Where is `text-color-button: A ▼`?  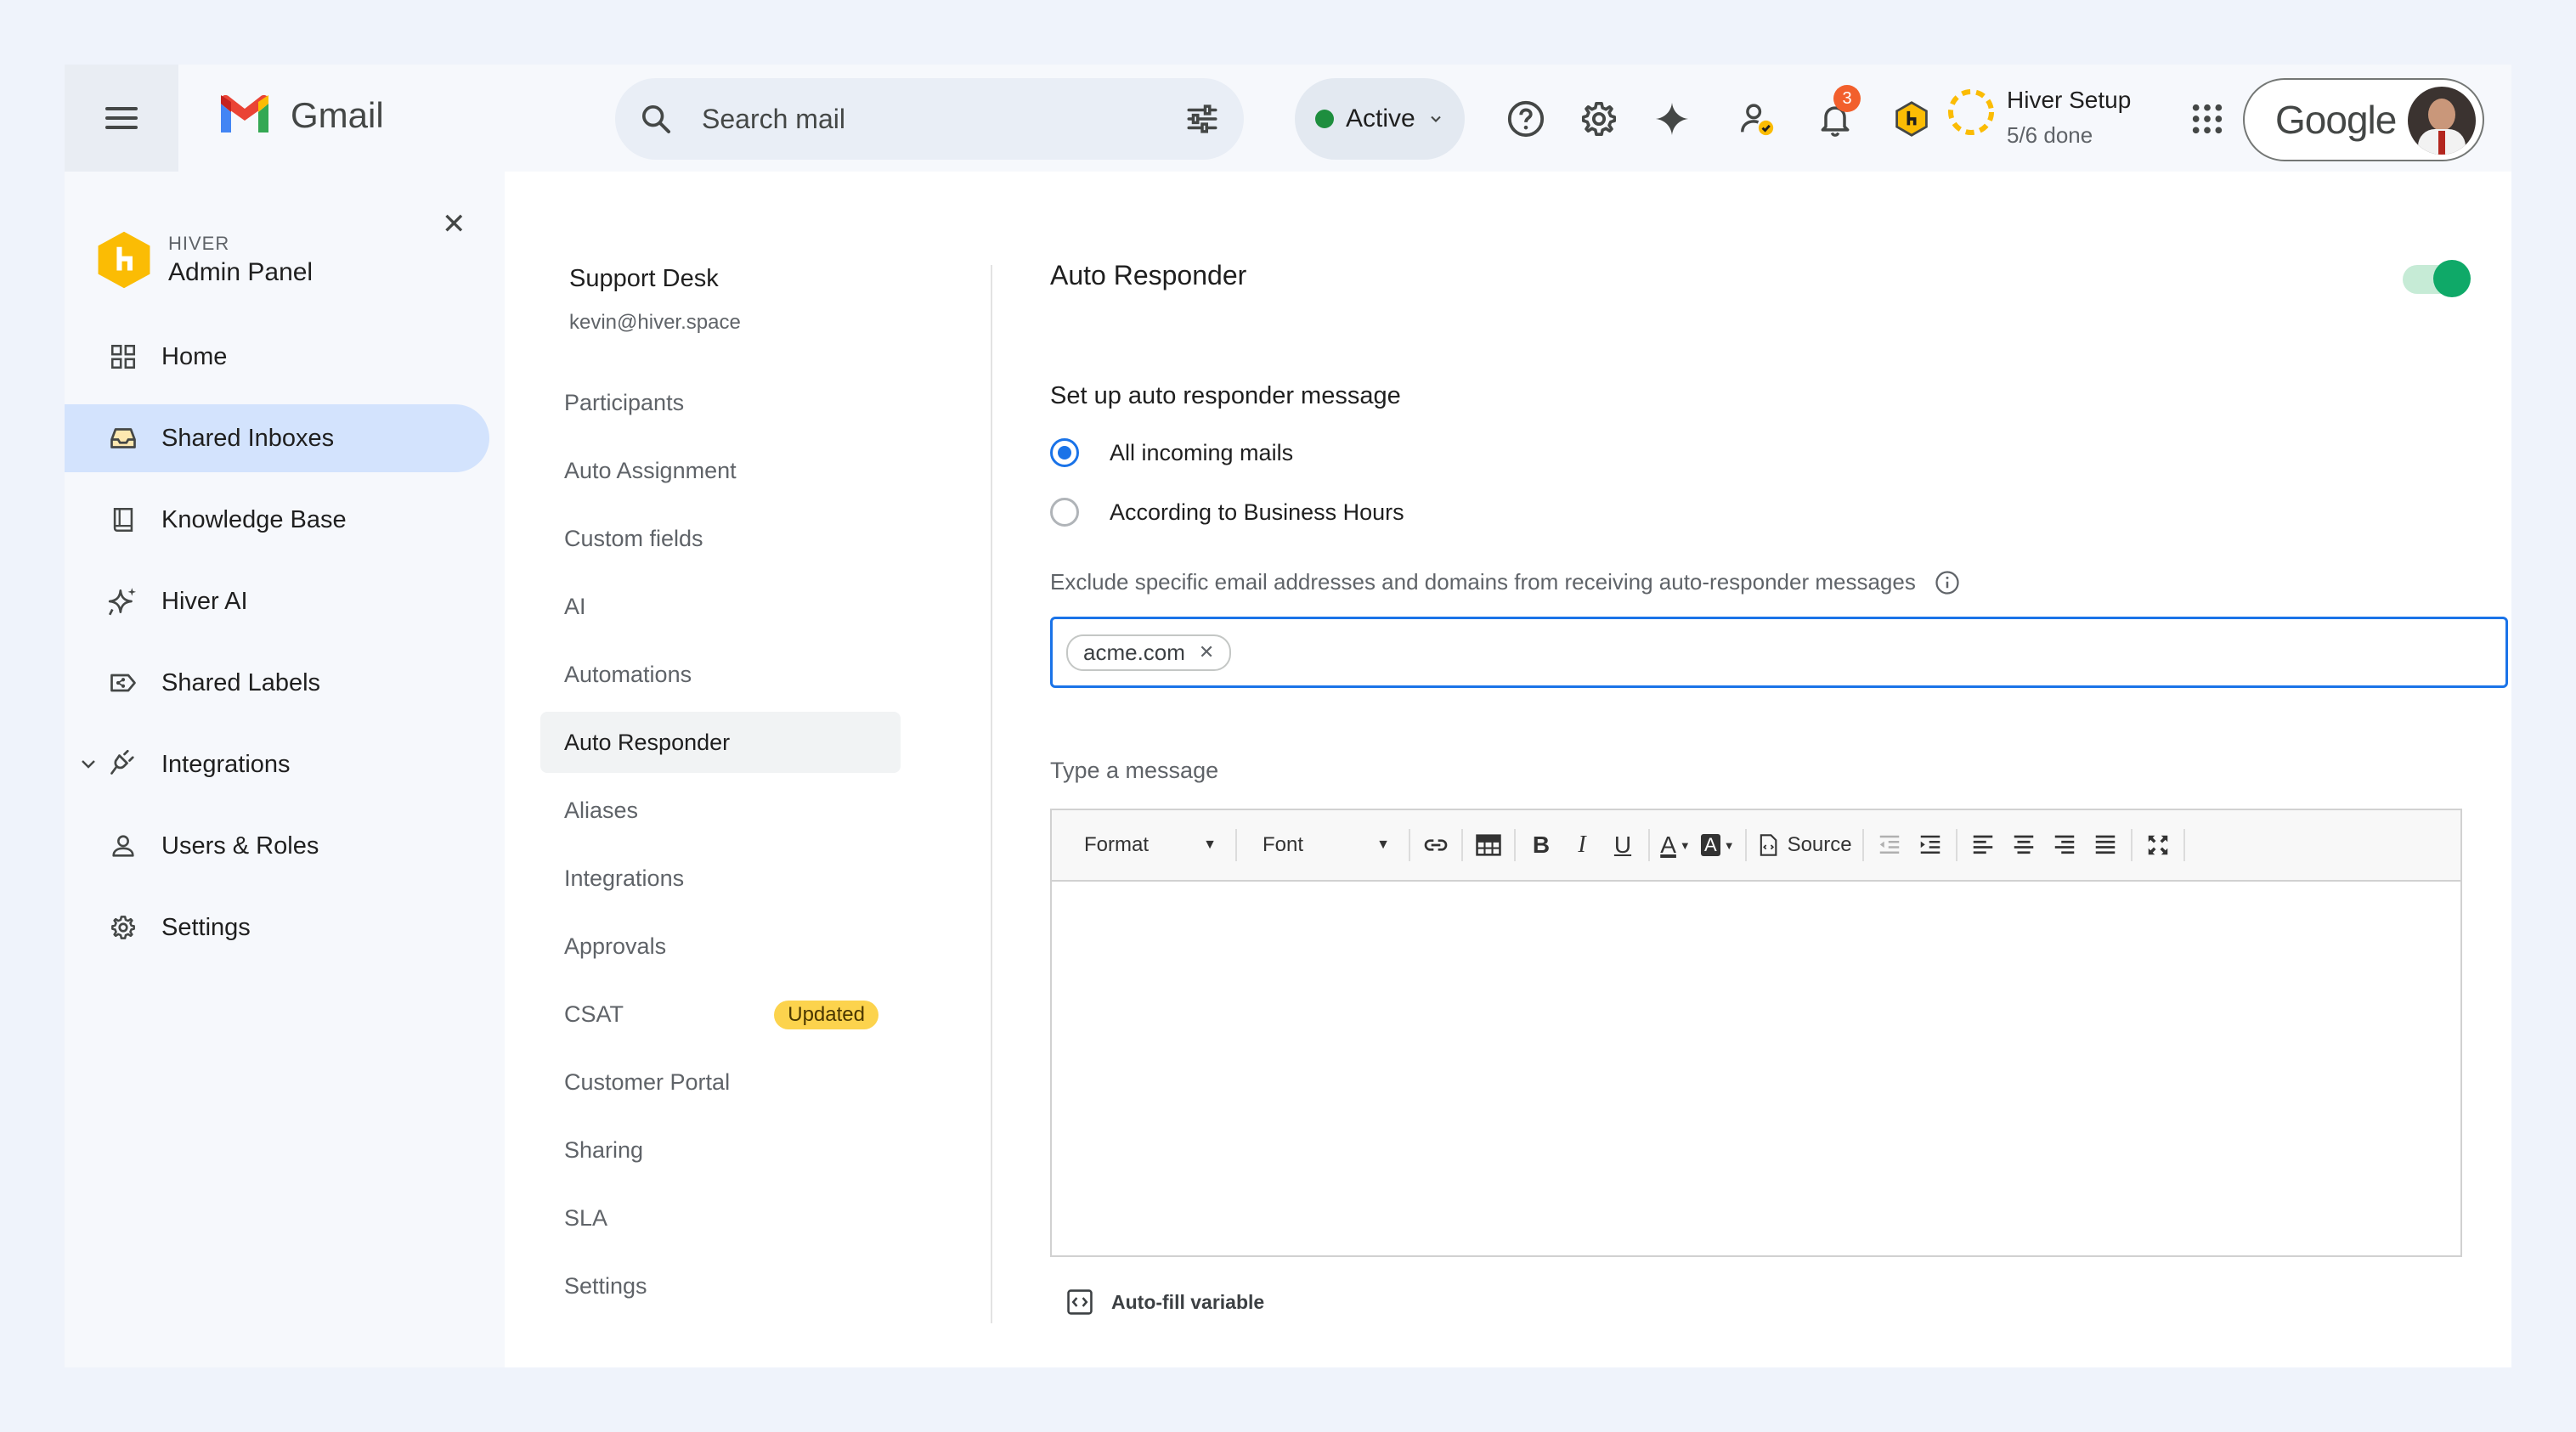
text-color-button: A ▼ is located at coordinates (1675, 845).